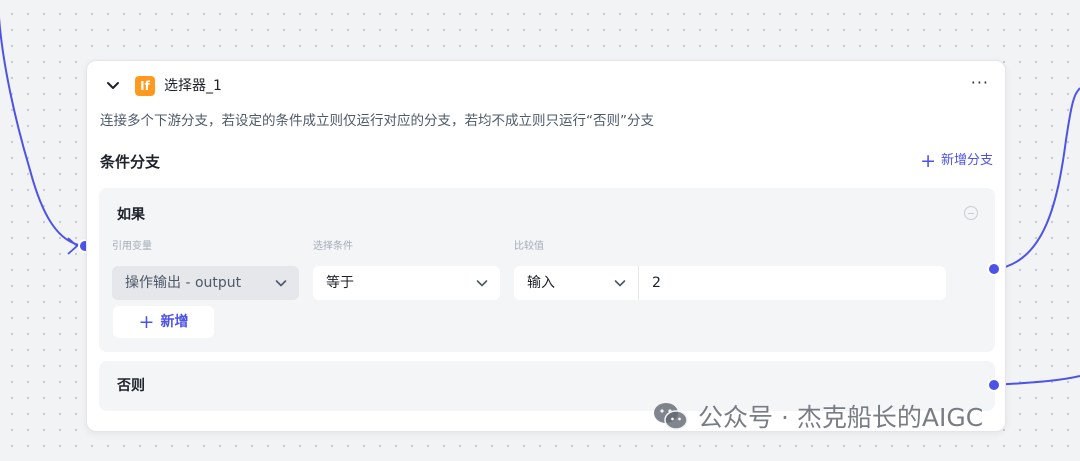 Image resolution: width=1080 pixels, height=461 pixels. What do you see at coordinates (73, 246) in the screenshot?
I see `incoming-wire-arrow` at bounding box center [73, 246].